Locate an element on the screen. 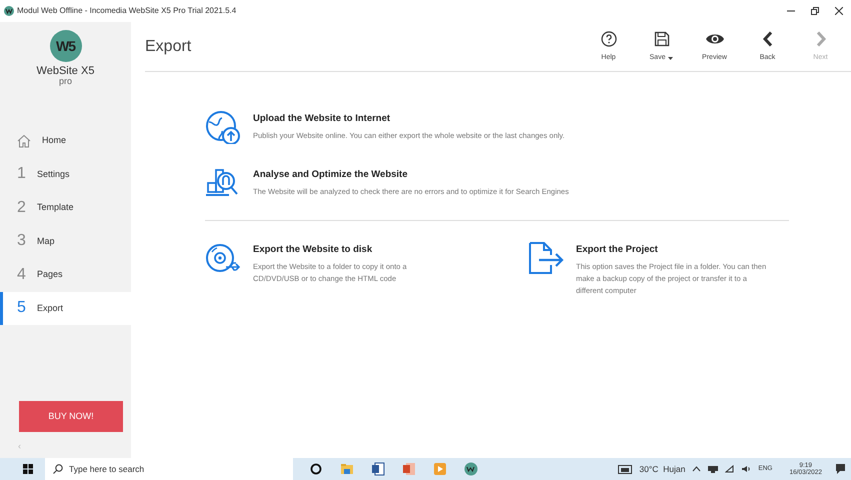  sidebar-item: 5 Export is located at coordinates (65, 308).